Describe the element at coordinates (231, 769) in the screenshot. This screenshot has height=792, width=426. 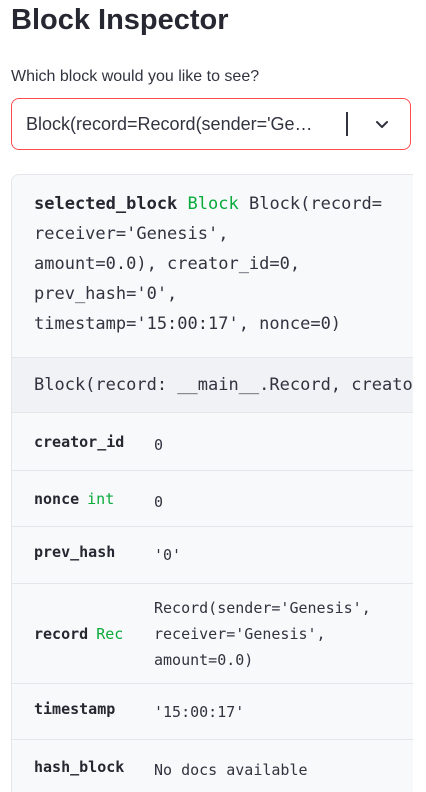
I see `attr-value: No docs available` at that location.